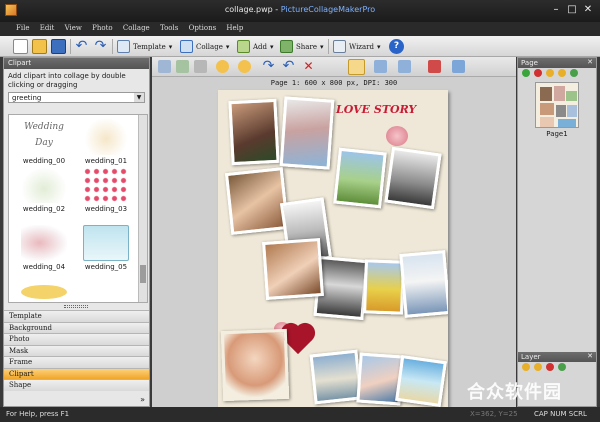 Image resolution: width=600 pixels, height=422 pixels. I want to click on expand-chevron-icon: », so click(142, 399).